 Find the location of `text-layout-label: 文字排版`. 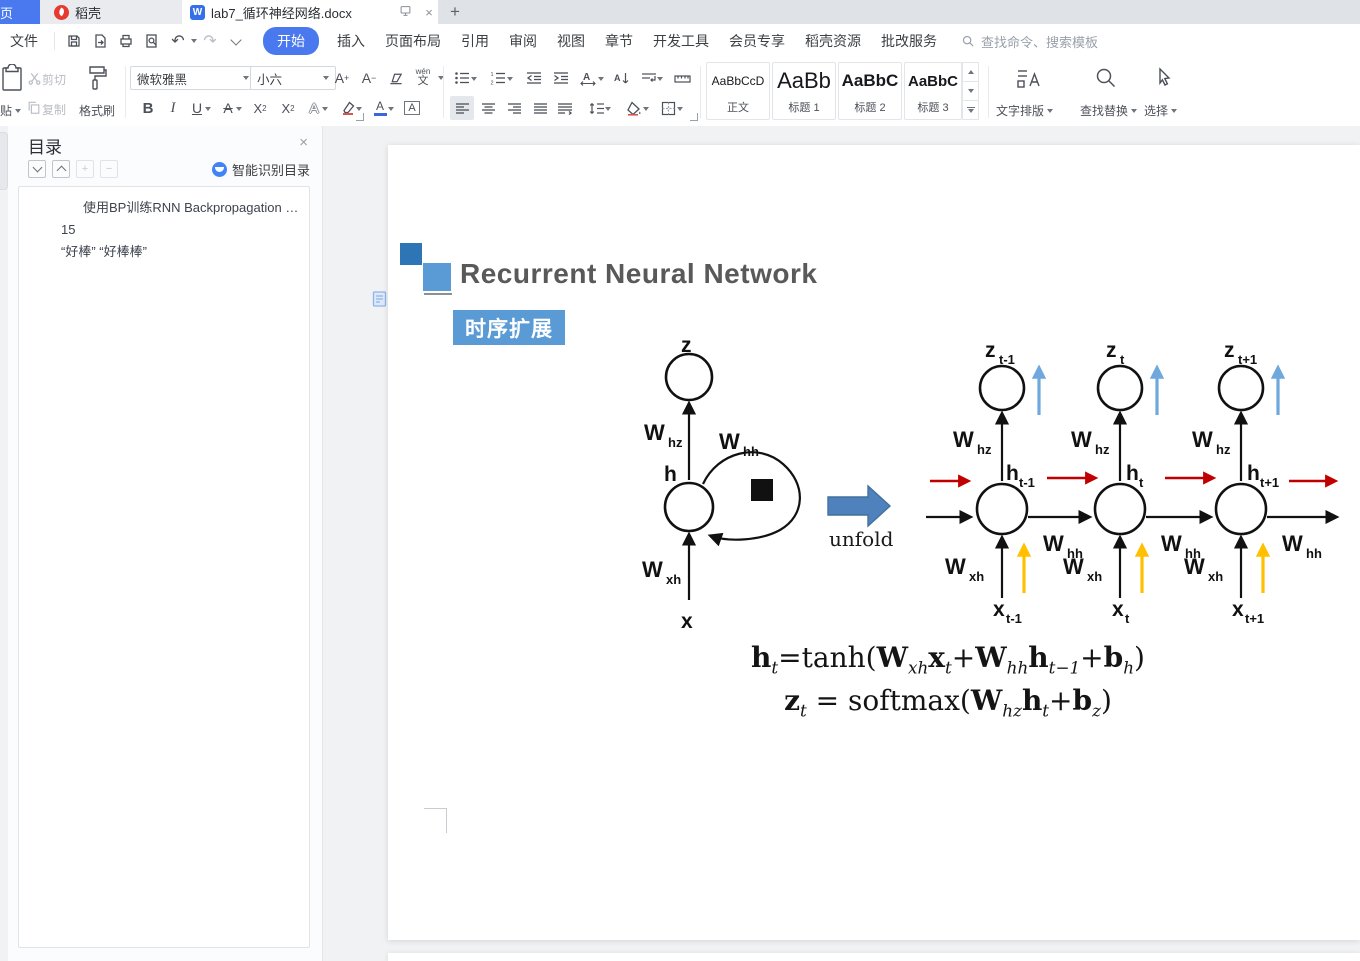

text-layout-label: 文字排版 is located at coordinates (1020, 111).